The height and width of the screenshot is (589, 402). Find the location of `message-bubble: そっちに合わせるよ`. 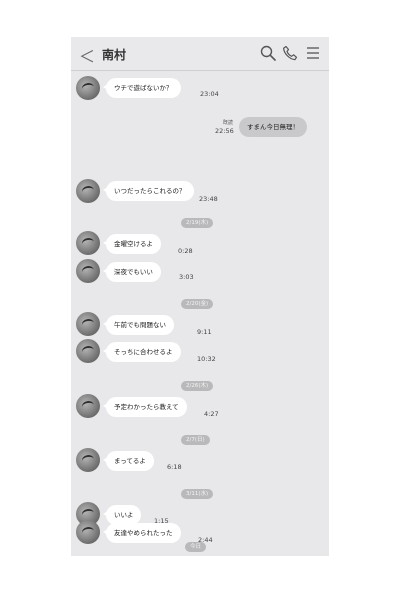

message-bubble: そっちに合わせるよ is located at coordinates (142, 352).